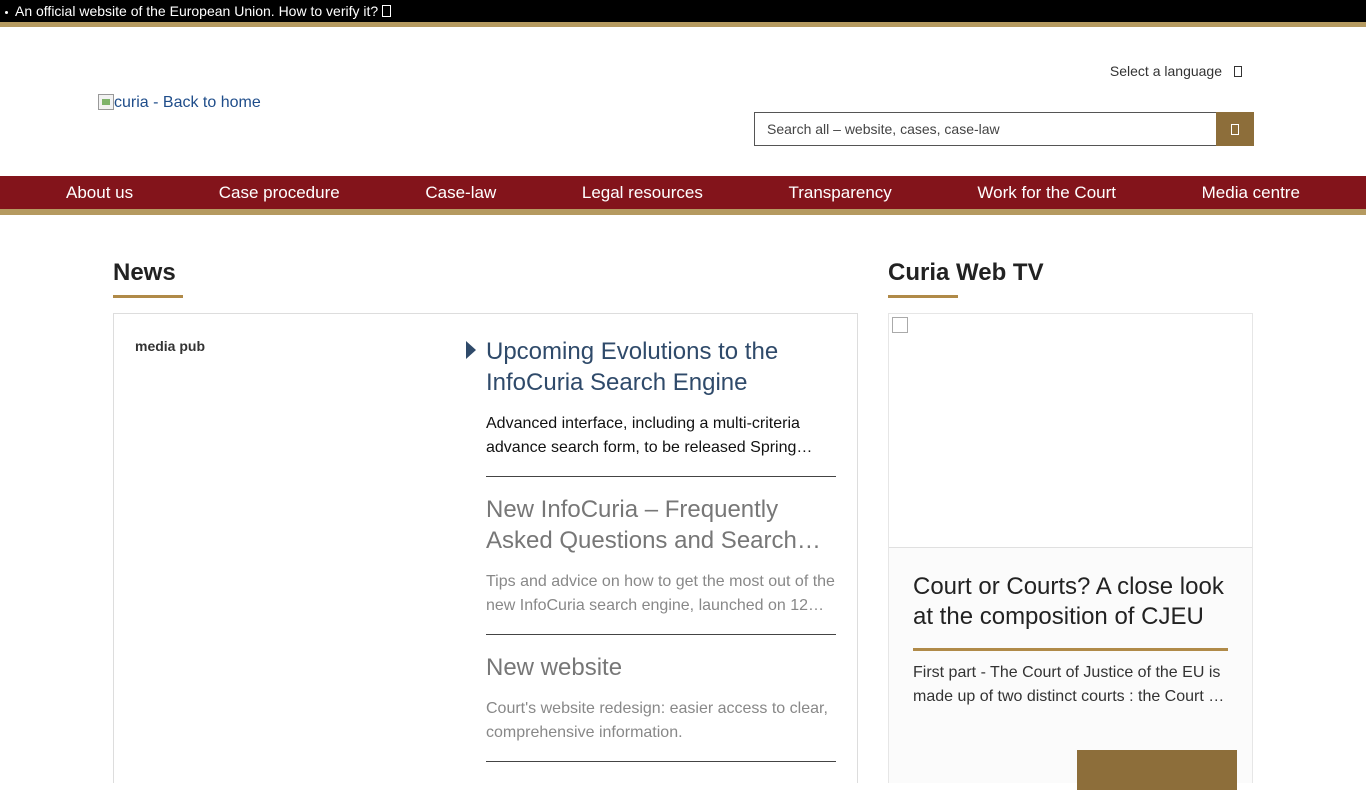 This screenshot has height=790, width=1366. I want to click on top-gold-divider, so click(683, 24).